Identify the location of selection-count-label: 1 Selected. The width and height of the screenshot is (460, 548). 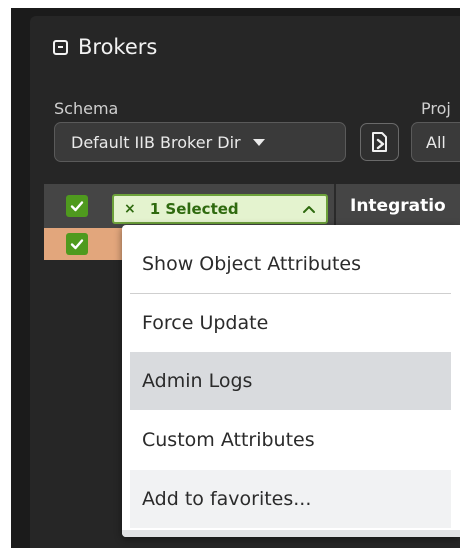
(194, 209).